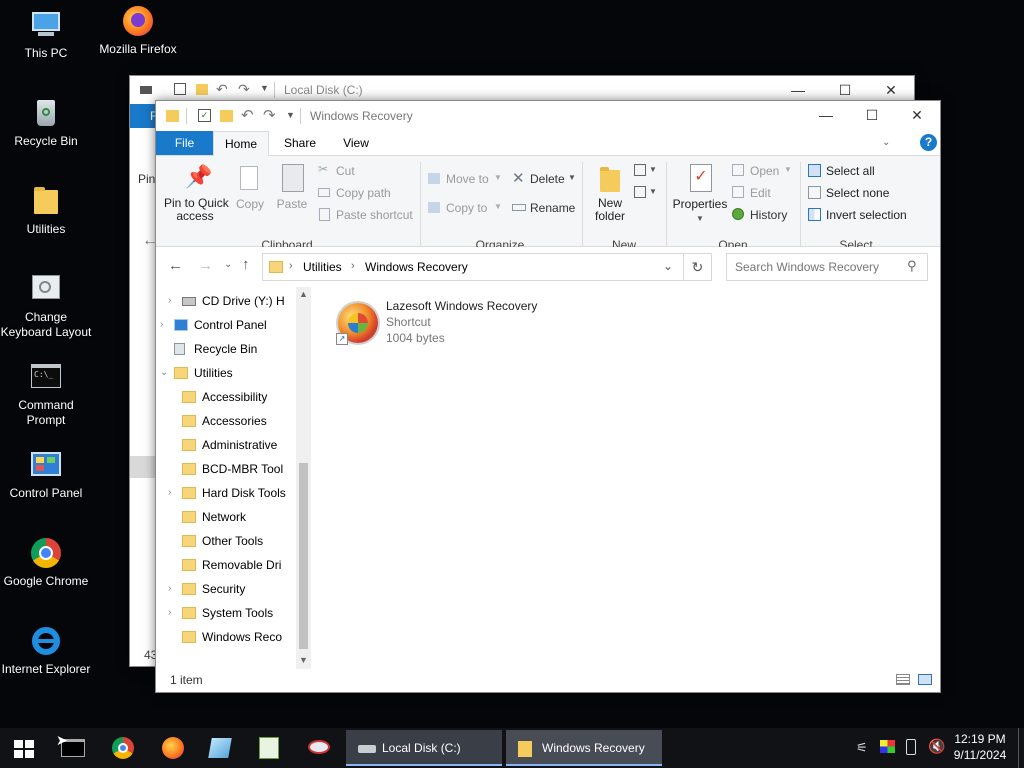 The height and width of the screenshot is (768, 1024). What do you see at coordinates (226, 325) in the screenshot?
I see `tree-item: › Control Panel` at bounding box center [226, 325].